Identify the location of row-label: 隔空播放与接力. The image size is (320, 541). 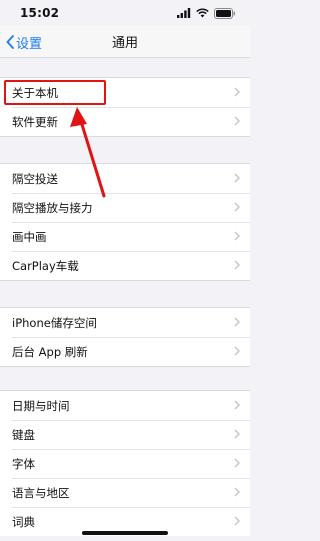
(52, 207).